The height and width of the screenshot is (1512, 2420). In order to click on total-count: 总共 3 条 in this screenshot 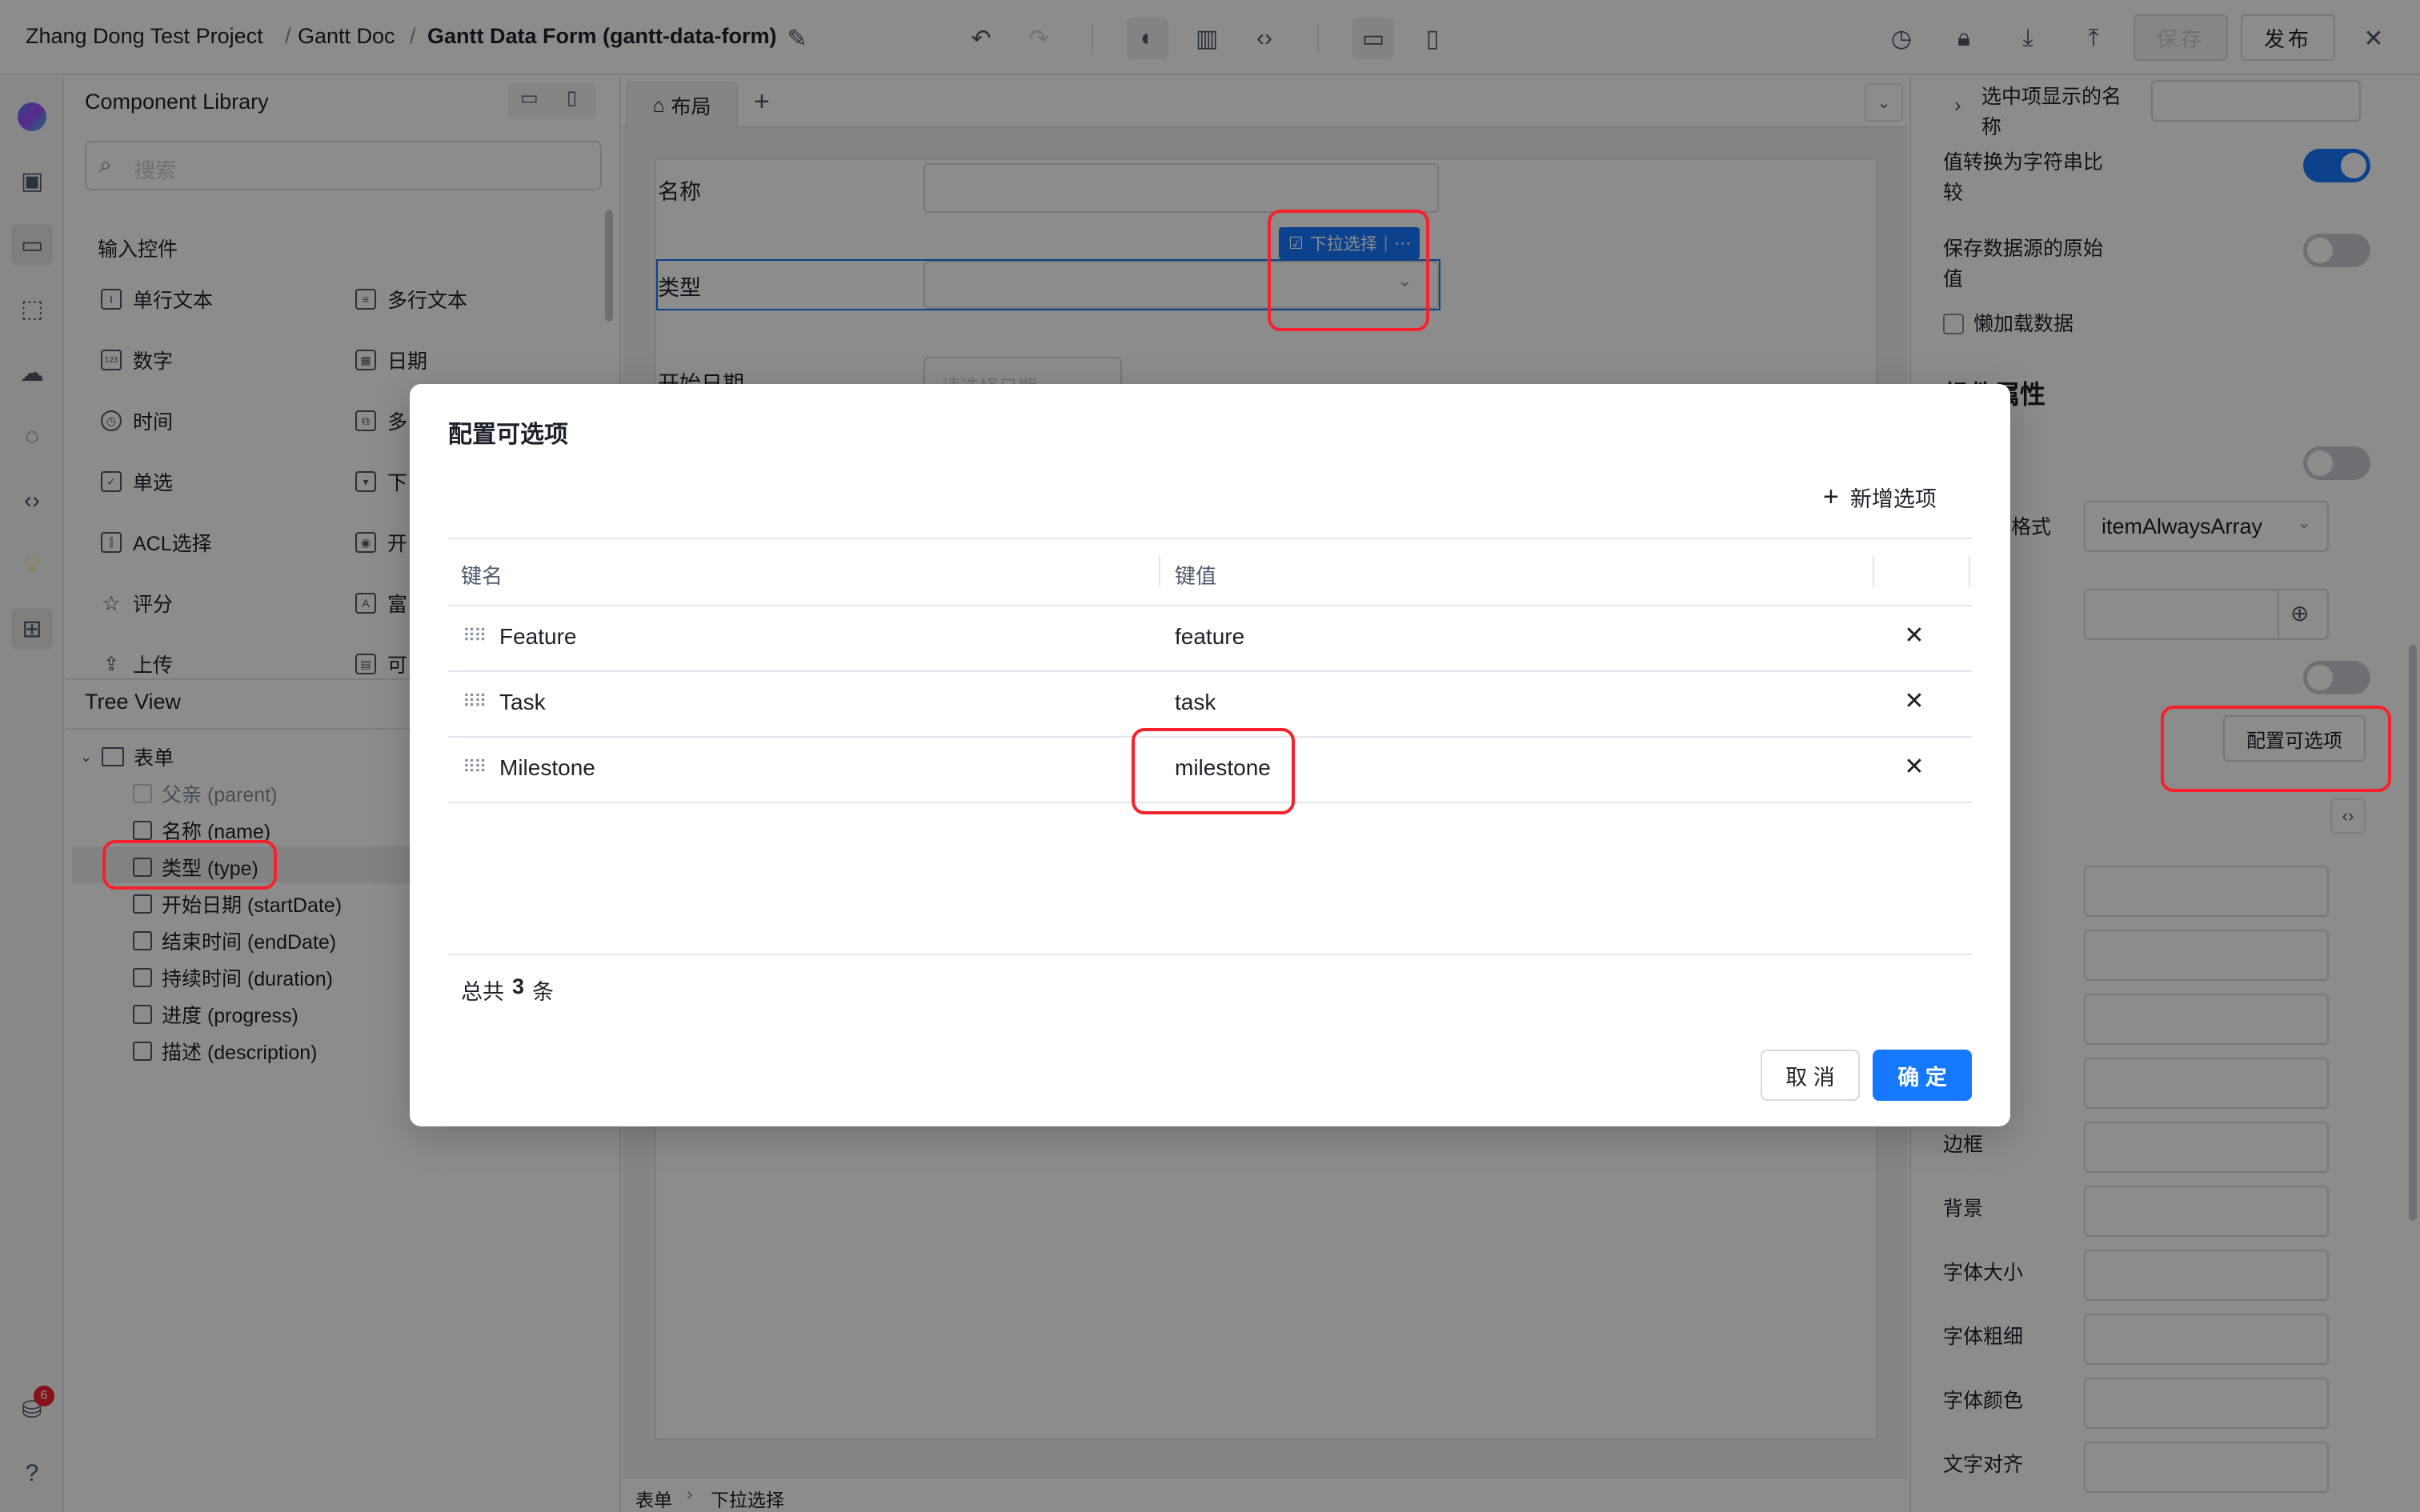, I will do `click(508, 989)`.